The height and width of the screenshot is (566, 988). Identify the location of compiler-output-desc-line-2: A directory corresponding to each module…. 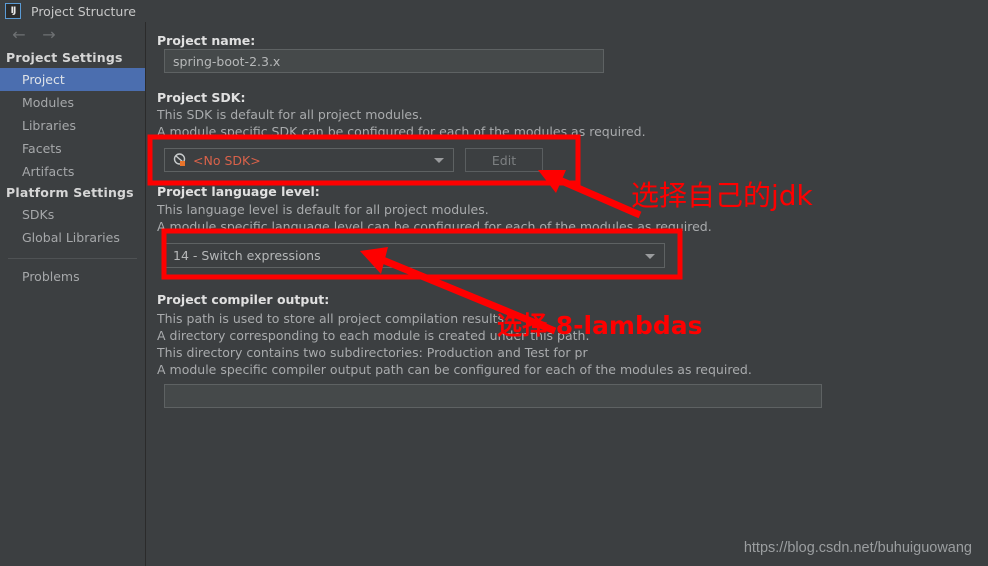
(373, 335).